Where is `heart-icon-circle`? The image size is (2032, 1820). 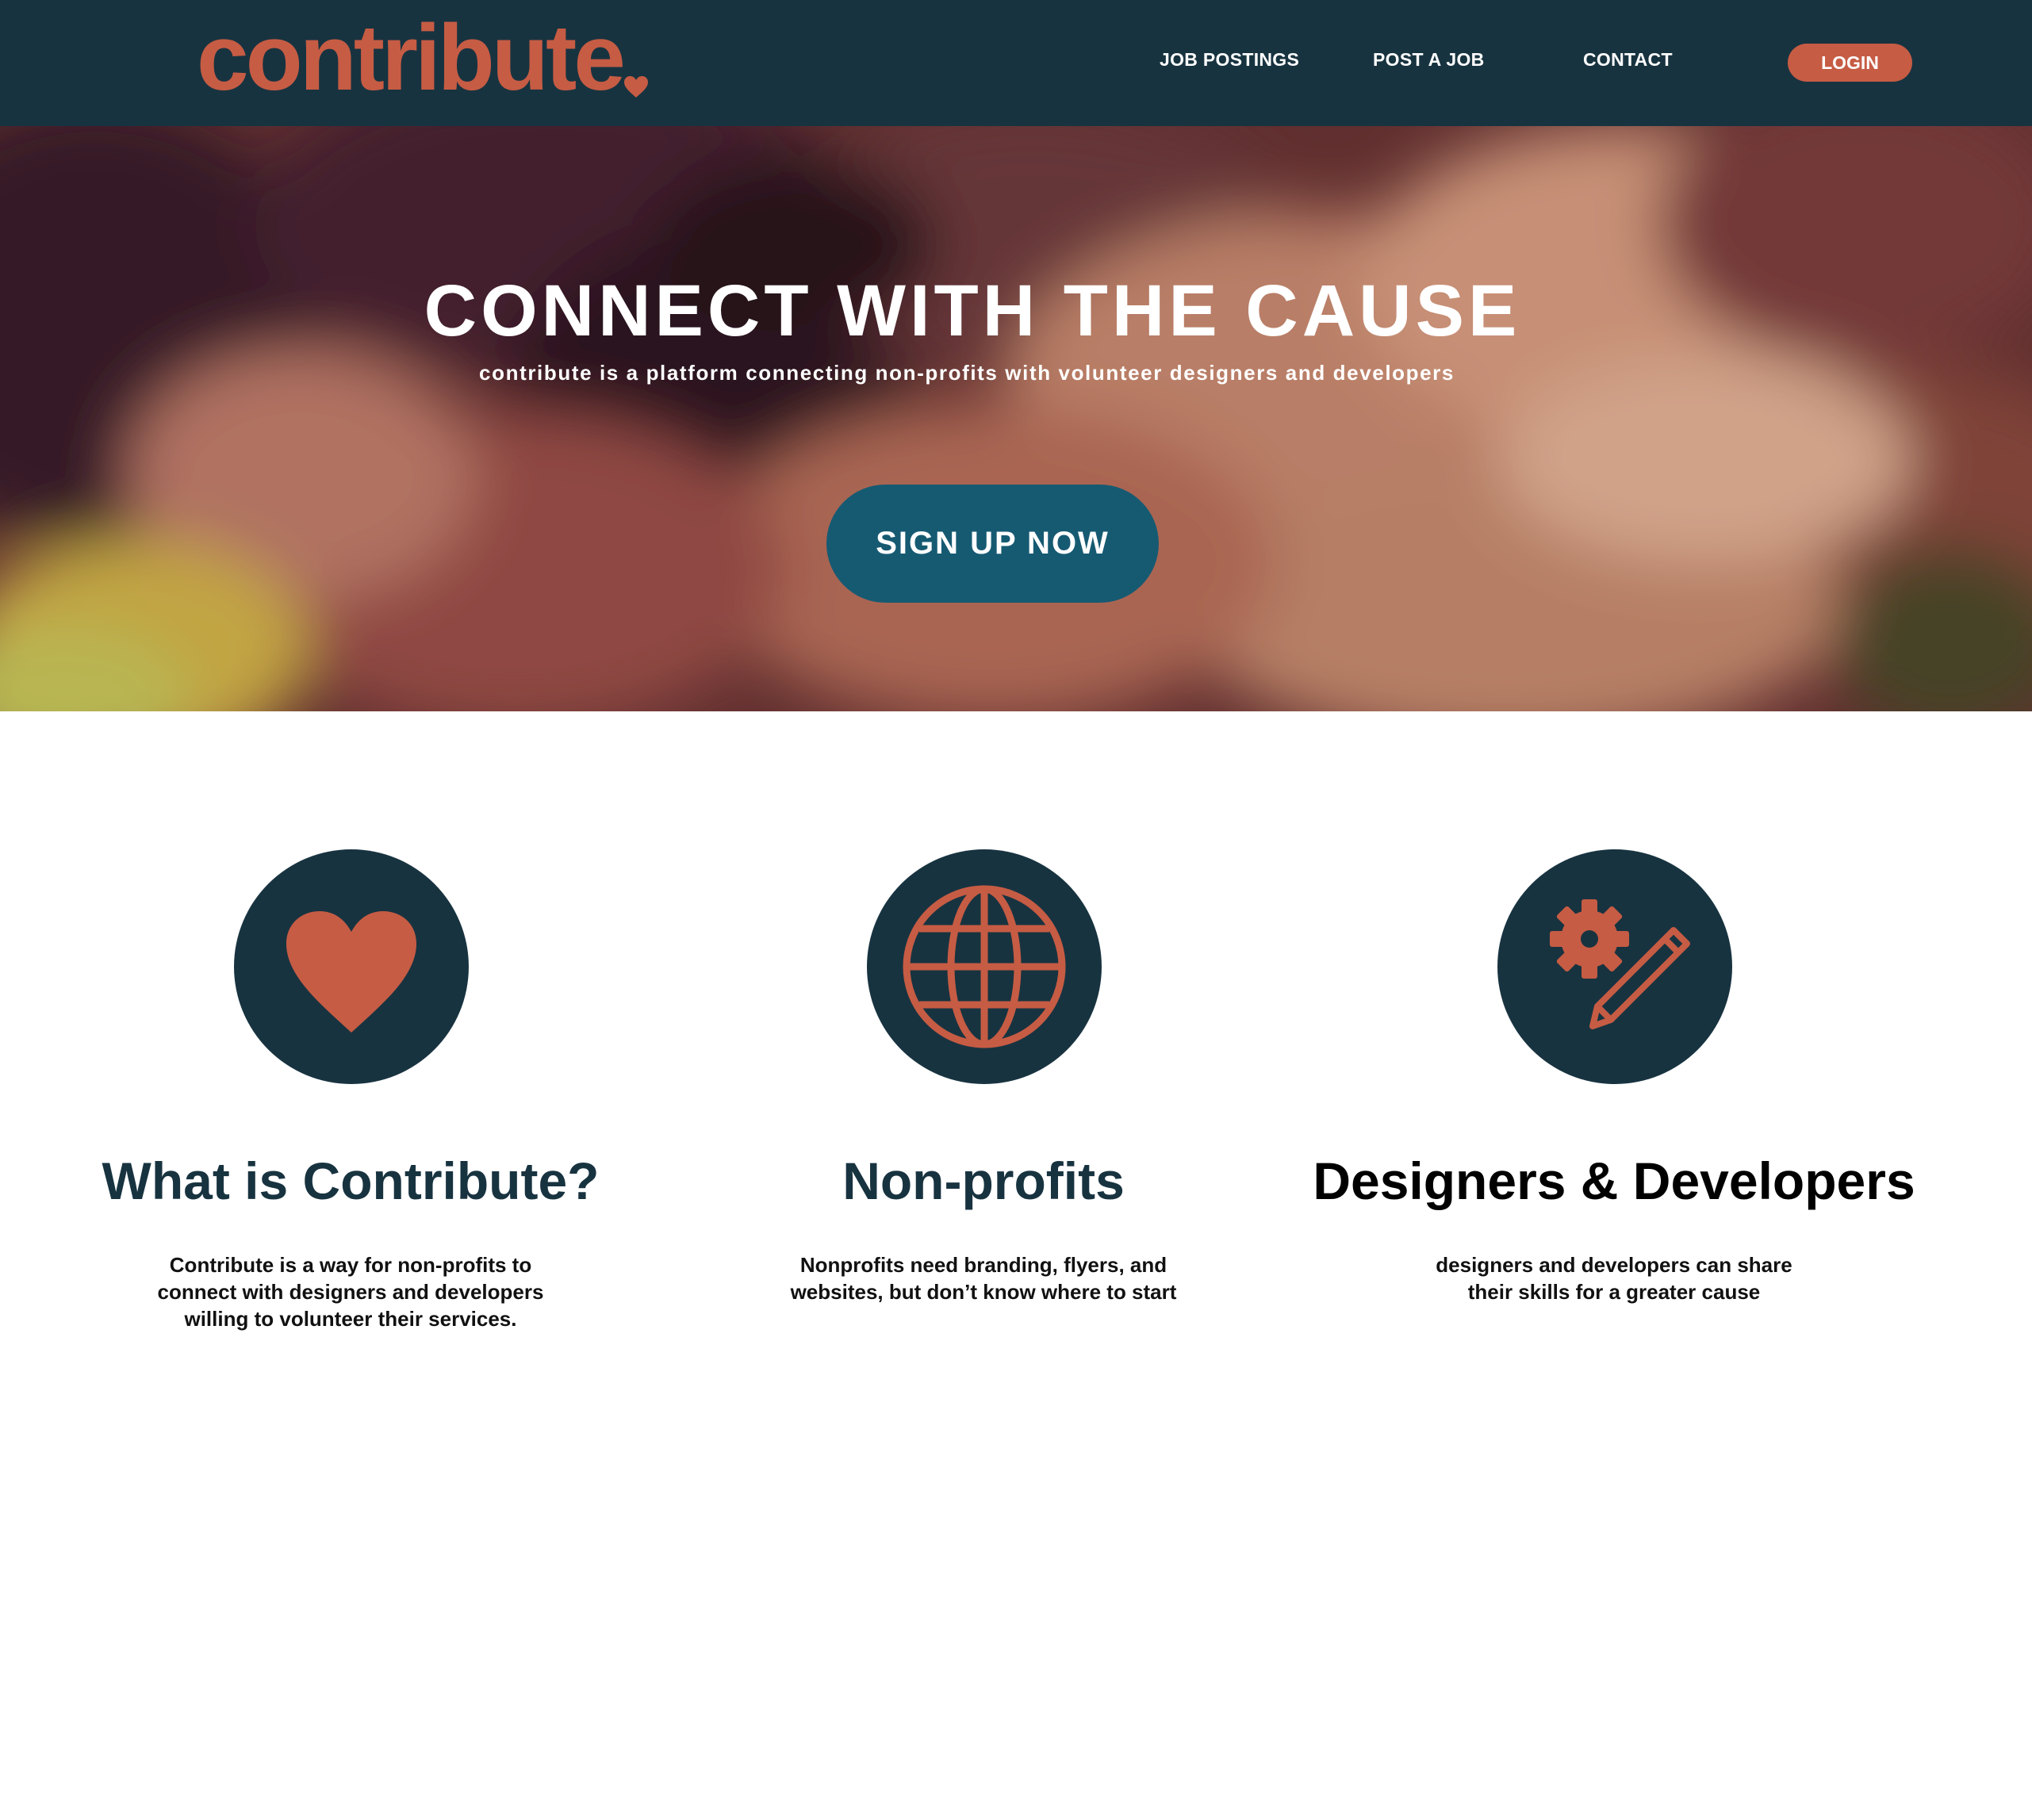 heart-icon-circle is located at coordinates (351, 966).